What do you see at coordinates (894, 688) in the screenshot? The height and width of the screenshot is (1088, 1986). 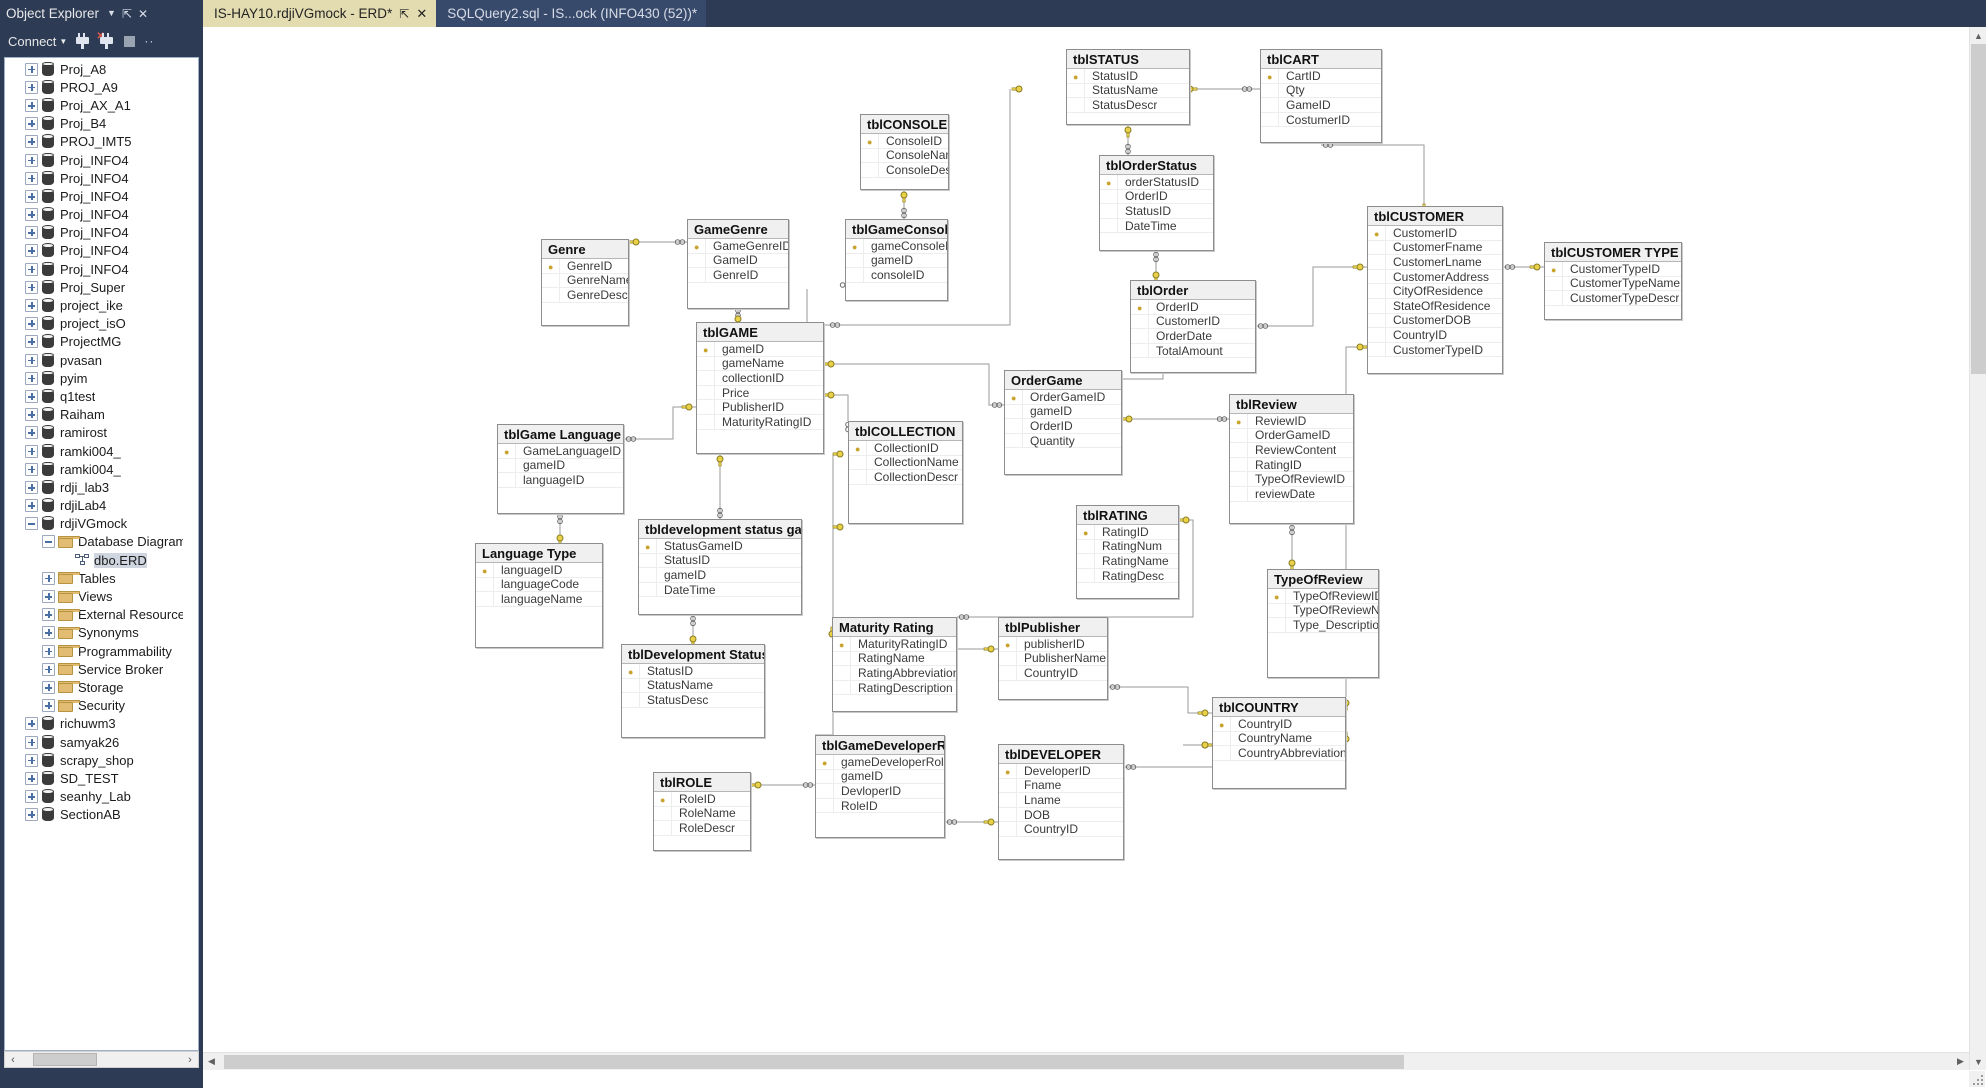 I see `erd-field-row: RatingDescription` at bounding box center [894, 688].